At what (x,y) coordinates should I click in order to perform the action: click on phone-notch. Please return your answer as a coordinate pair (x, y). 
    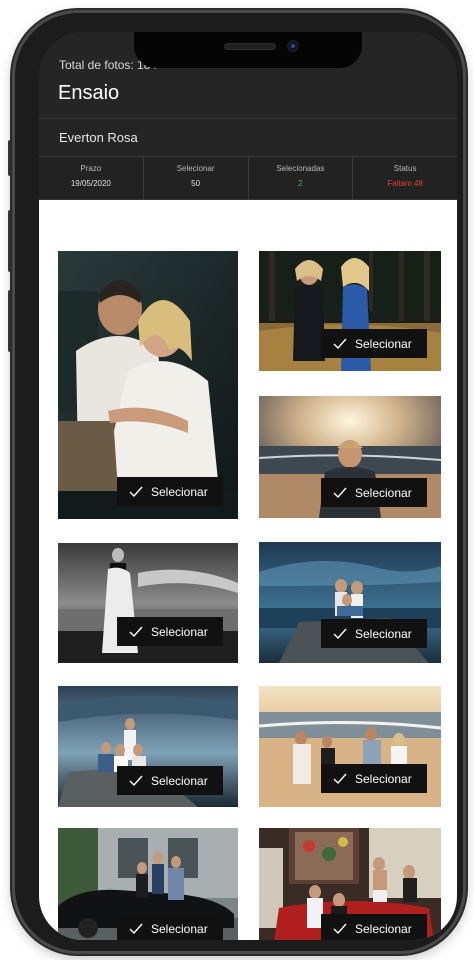
    Looking at the image, I should click on (248, 50).